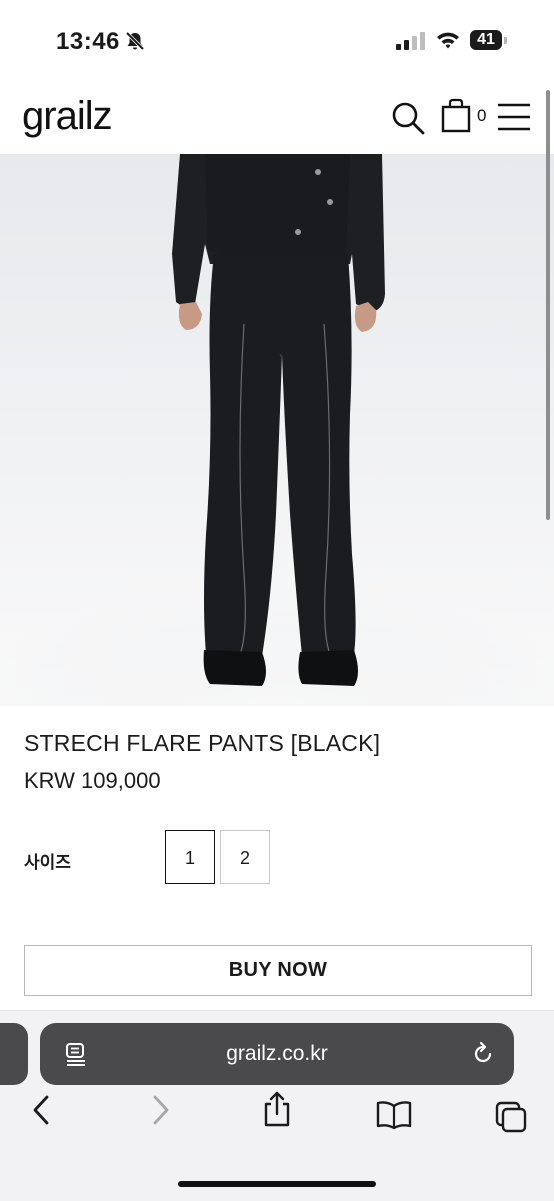 The height and width of the screenshot is (1201, 554). Describe the element at coordinates (67, 116) in the screenshot. I see `site-logo: grailz` at that location.